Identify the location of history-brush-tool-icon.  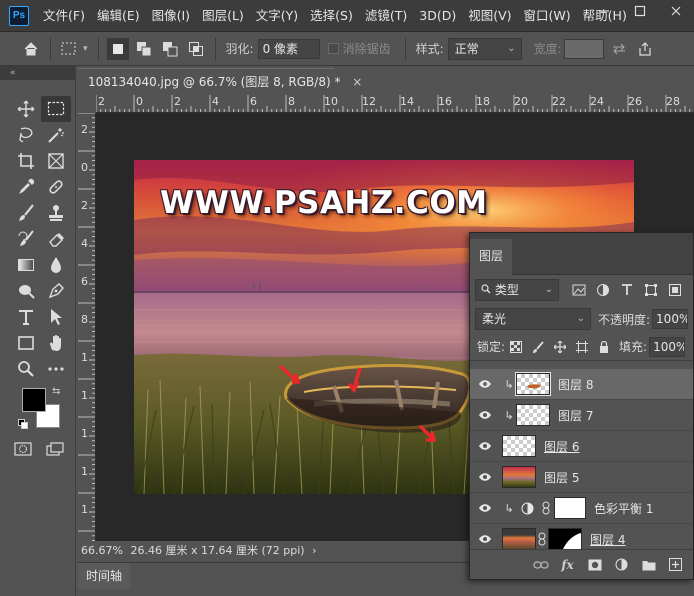
(26, 239).